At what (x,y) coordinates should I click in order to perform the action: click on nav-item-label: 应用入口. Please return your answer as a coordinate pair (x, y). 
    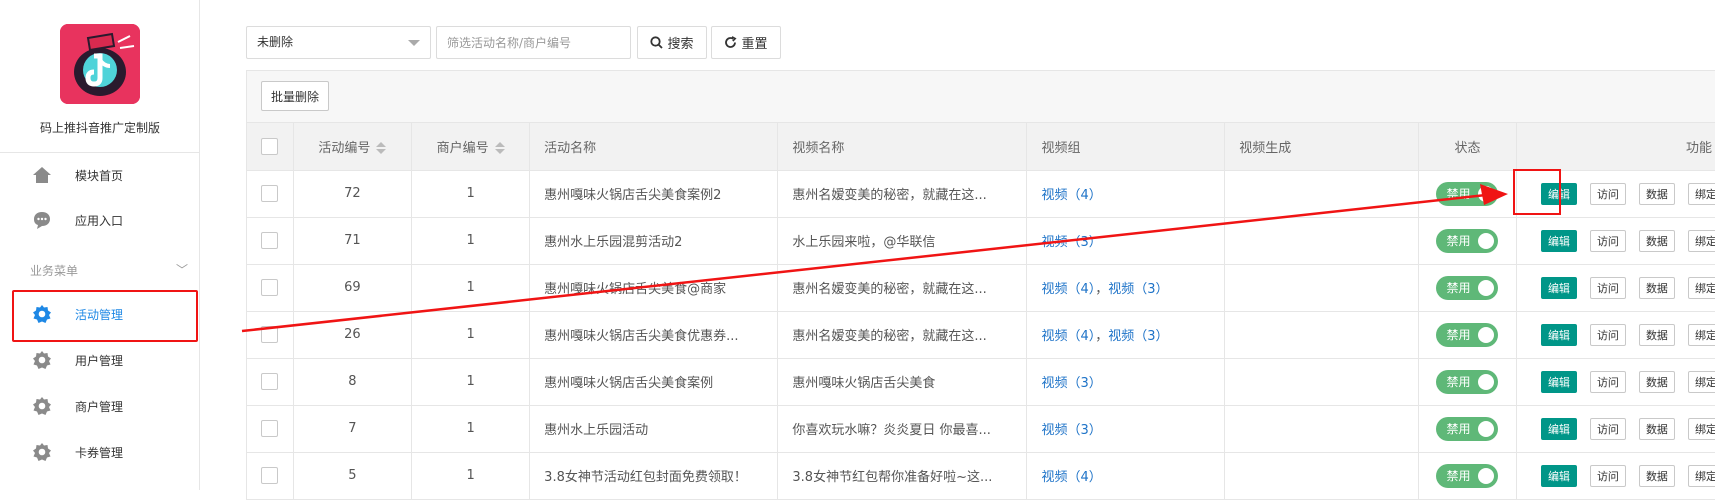
    Looking at the image, I should click on (99, 220).